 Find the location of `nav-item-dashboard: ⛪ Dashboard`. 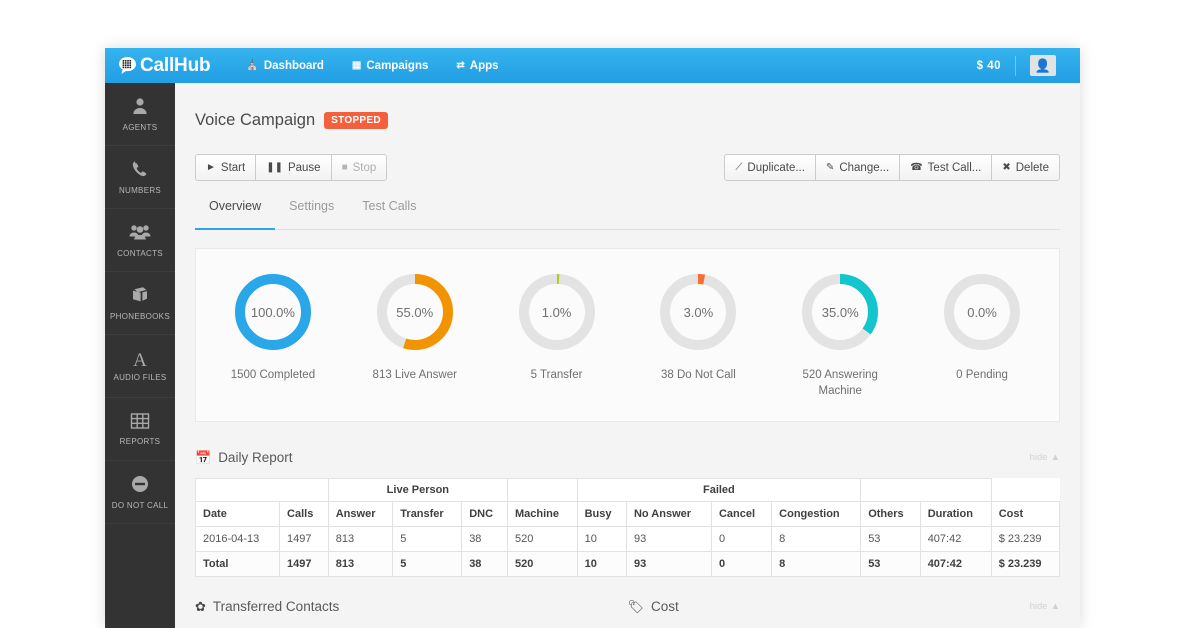

nav-item-dashboard: ⛪ Dashboard is located at coordinates (285, 65).